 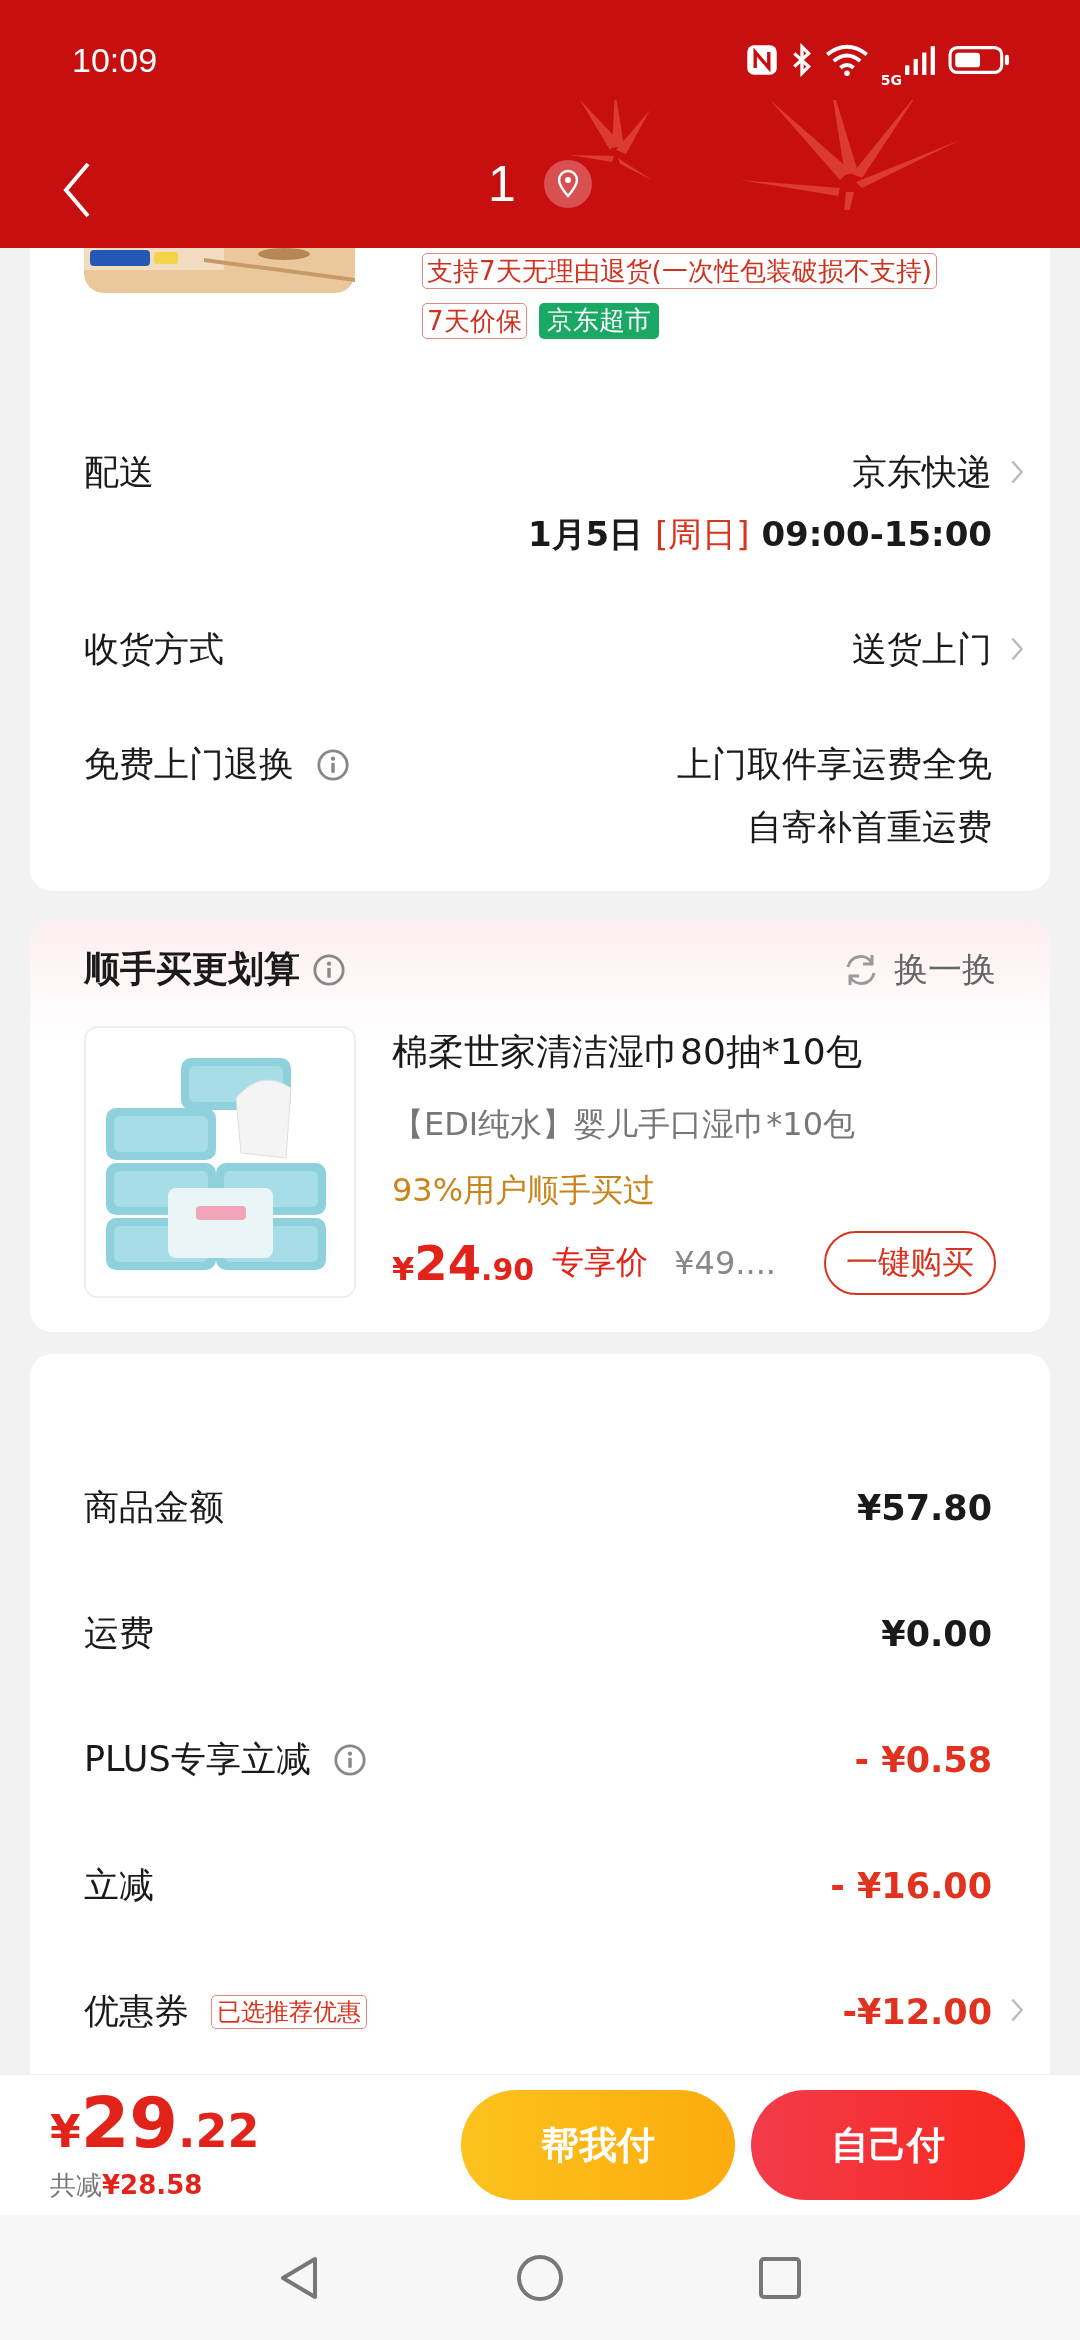 I want to click on price-label: 专享价, so click(x=600, y=1262).